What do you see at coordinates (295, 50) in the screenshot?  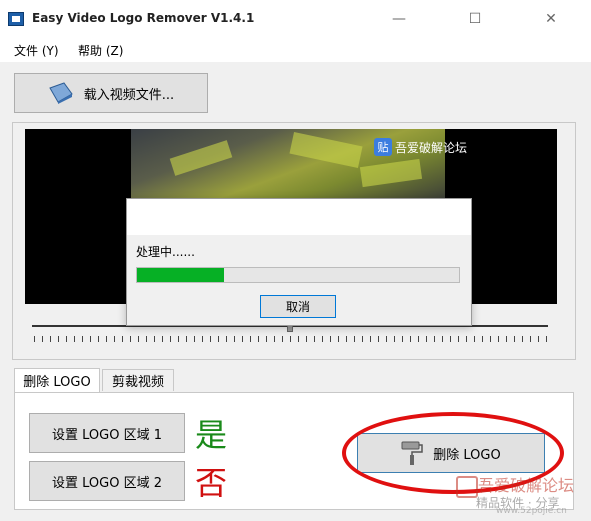 I see `menu-bar: 文件 (Y) 帮助 (Z)` at bounding box center [295, 50].